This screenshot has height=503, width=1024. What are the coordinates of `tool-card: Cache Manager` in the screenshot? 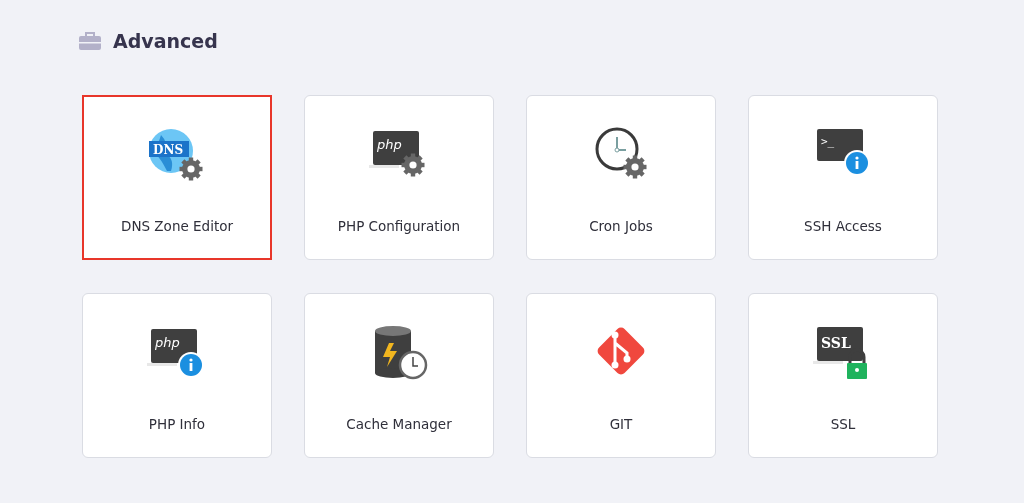 It's located at (399, 375).